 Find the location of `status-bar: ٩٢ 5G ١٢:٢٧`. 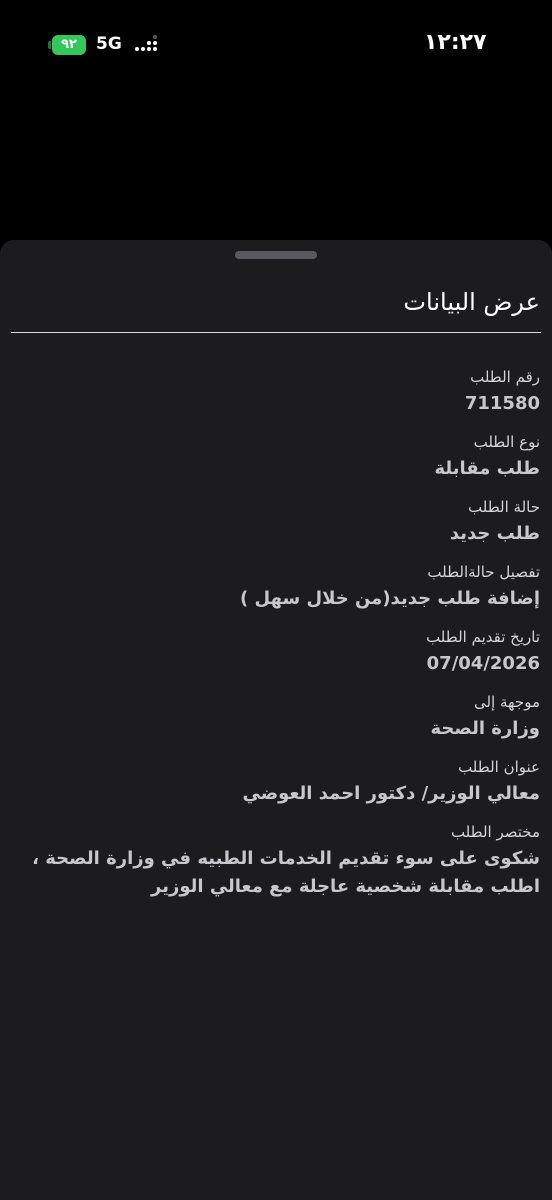

status-bar: ٩٢ 5G ١٢:٢٧ is located at coordinates (276, 45).